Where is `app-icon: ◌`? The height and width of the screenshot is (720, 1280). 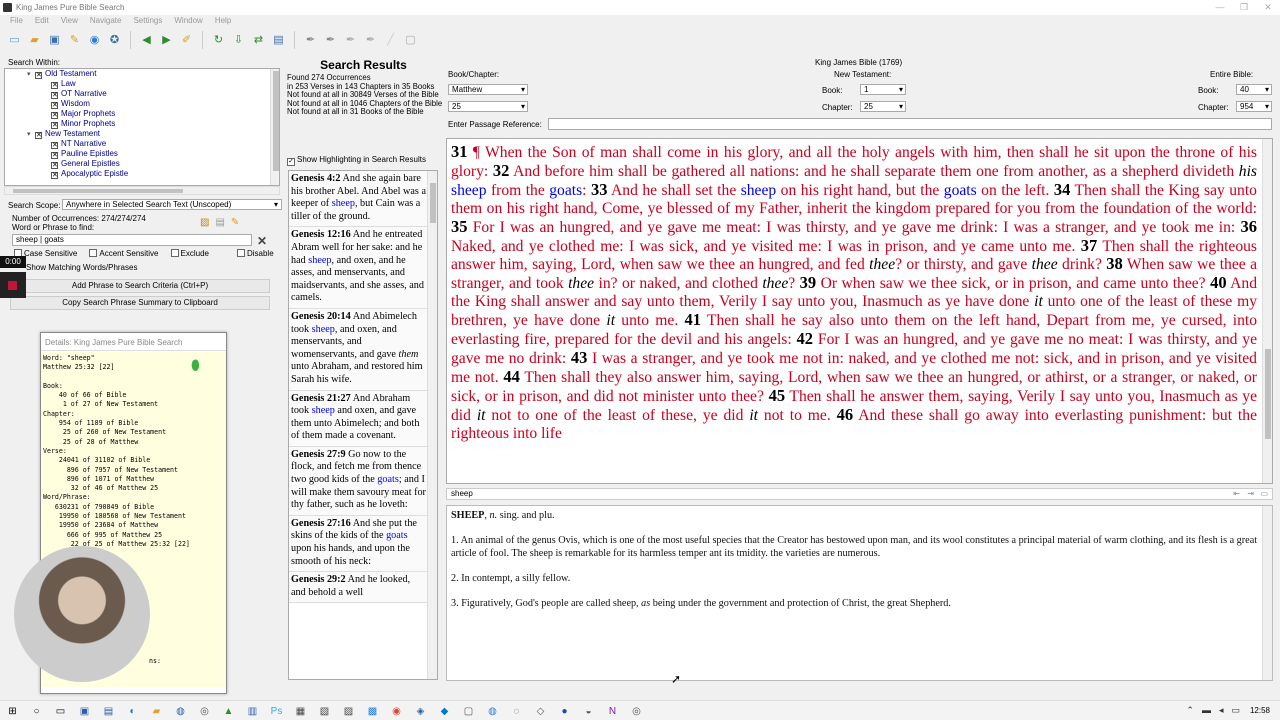 app-icon: ◌ is located at coordinates (516, 711).